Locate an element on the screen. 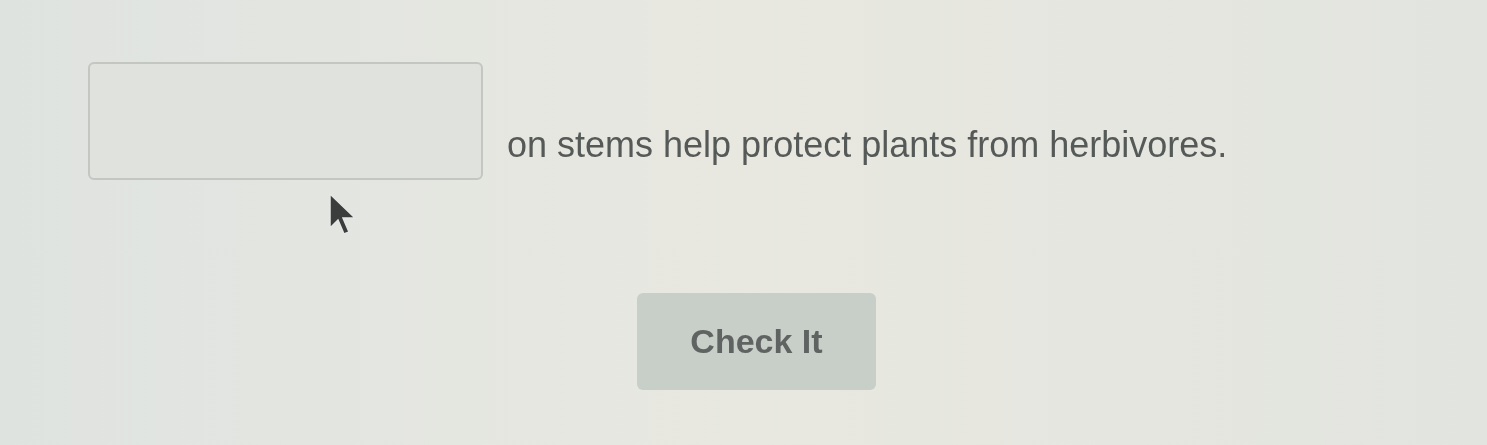  question-text: on stems help protect plants from herbivores. is located at coordinates (867, 145).